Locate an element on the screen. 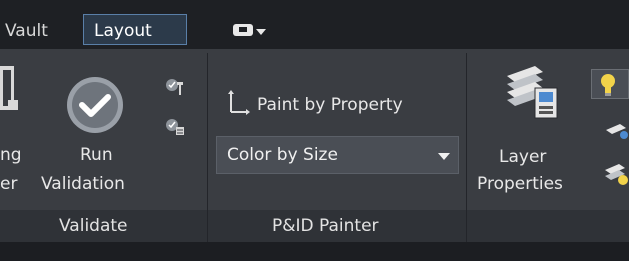  run-validation-label-line2: Validation is located at coordinates (83, 184).